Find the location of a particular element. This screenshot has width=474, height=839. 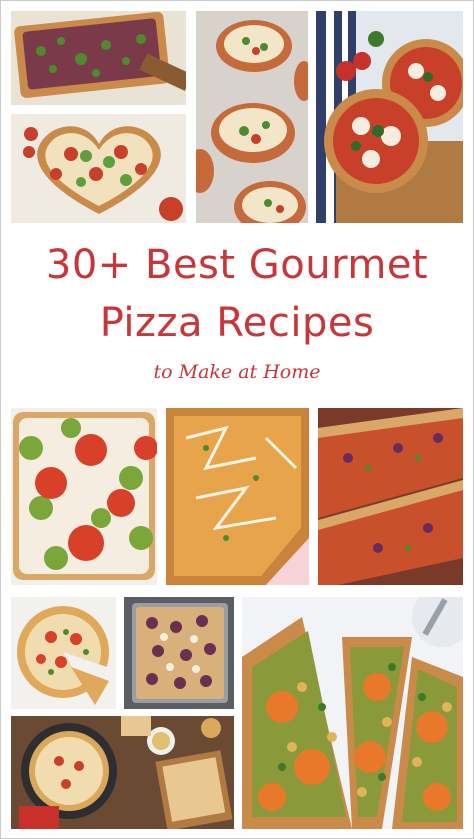

mini-pizzas-photo is located at coordinates (252, 117).